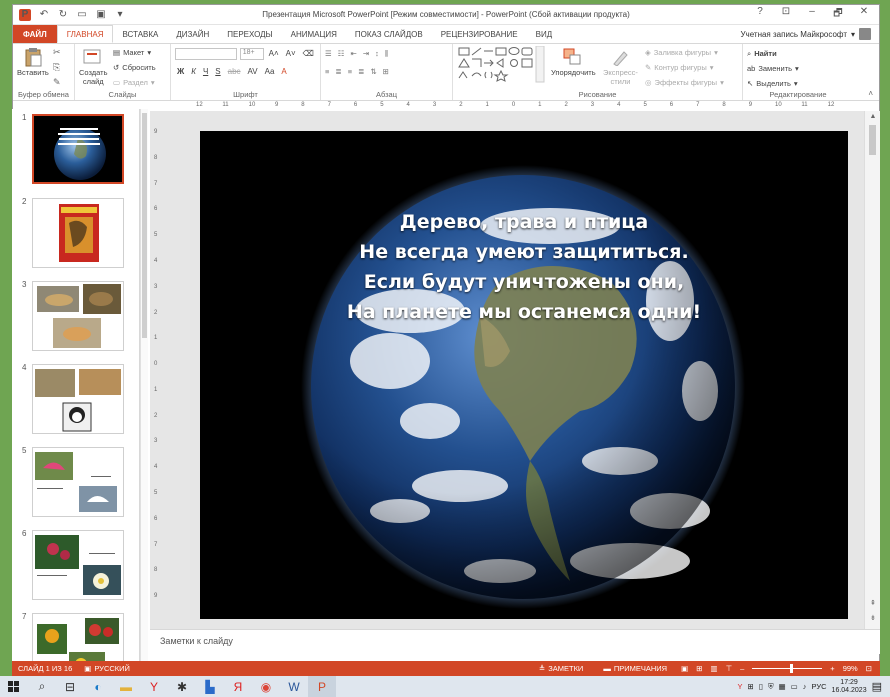 The image size is (890, 697). What do you see at coordinates (107, 668) in the screenshot?
I see `language-indicator: ▣ РУССКИЙ` at bounding box center [107, 668].